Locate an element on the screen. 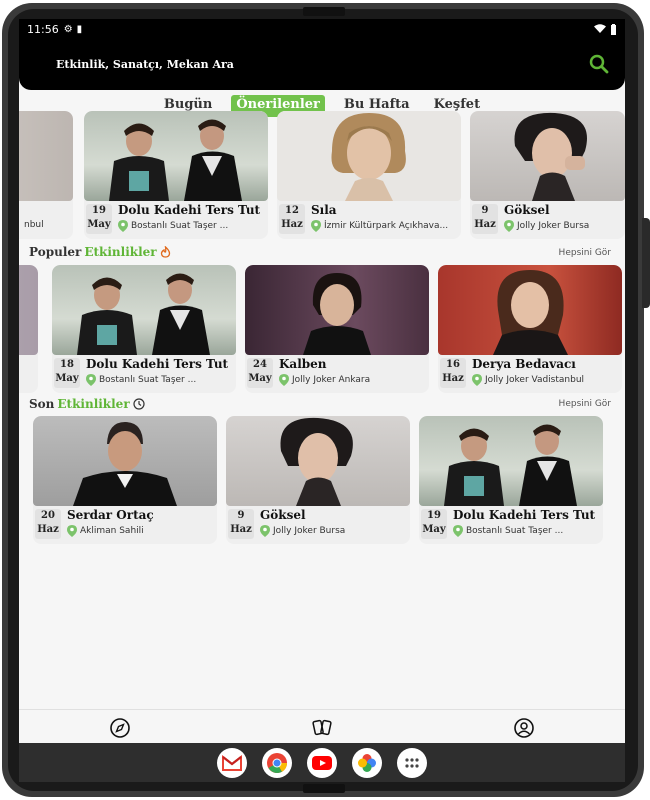 This screenshot has height=800, width=650. wifi-icon is located at coordinates (600, 28).